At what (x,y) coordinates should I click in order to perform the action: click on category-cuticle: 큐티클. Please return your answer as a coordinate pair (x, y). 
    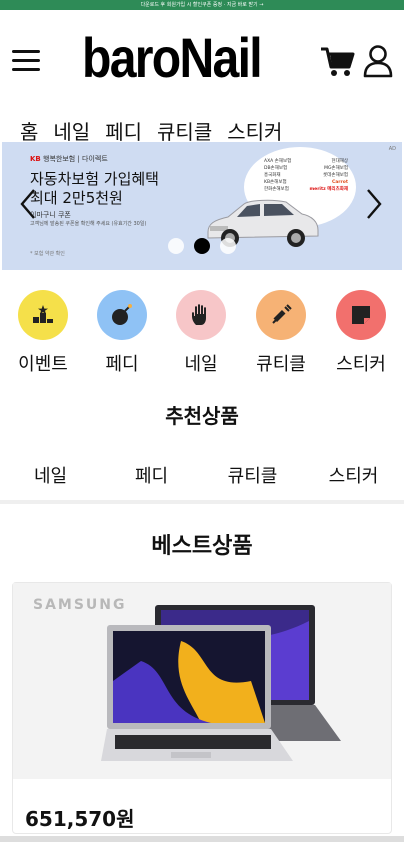
    Looking at the image, I should click on (278, 335).